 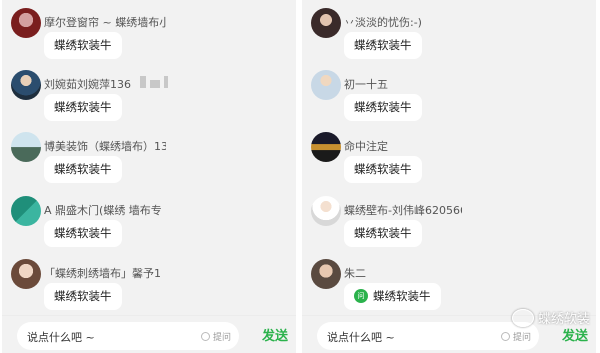 What do you see at coordinates (449, 100) in the screenshot?
I see `comment-item: 初一十五 蝶绣软装牛` at bounding box center [449, 100].